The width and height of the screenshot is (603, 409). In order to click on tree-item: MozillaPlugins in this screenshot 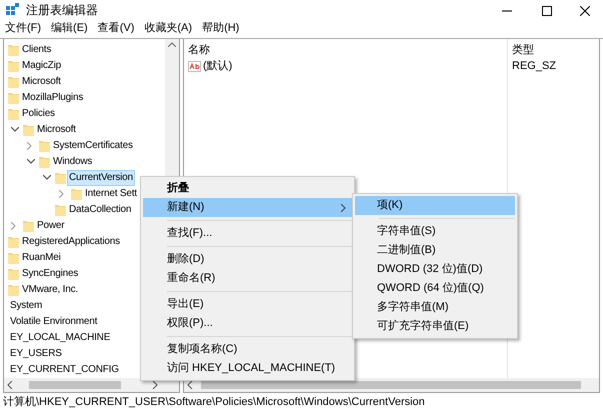, I will do `click(53, 98)`.